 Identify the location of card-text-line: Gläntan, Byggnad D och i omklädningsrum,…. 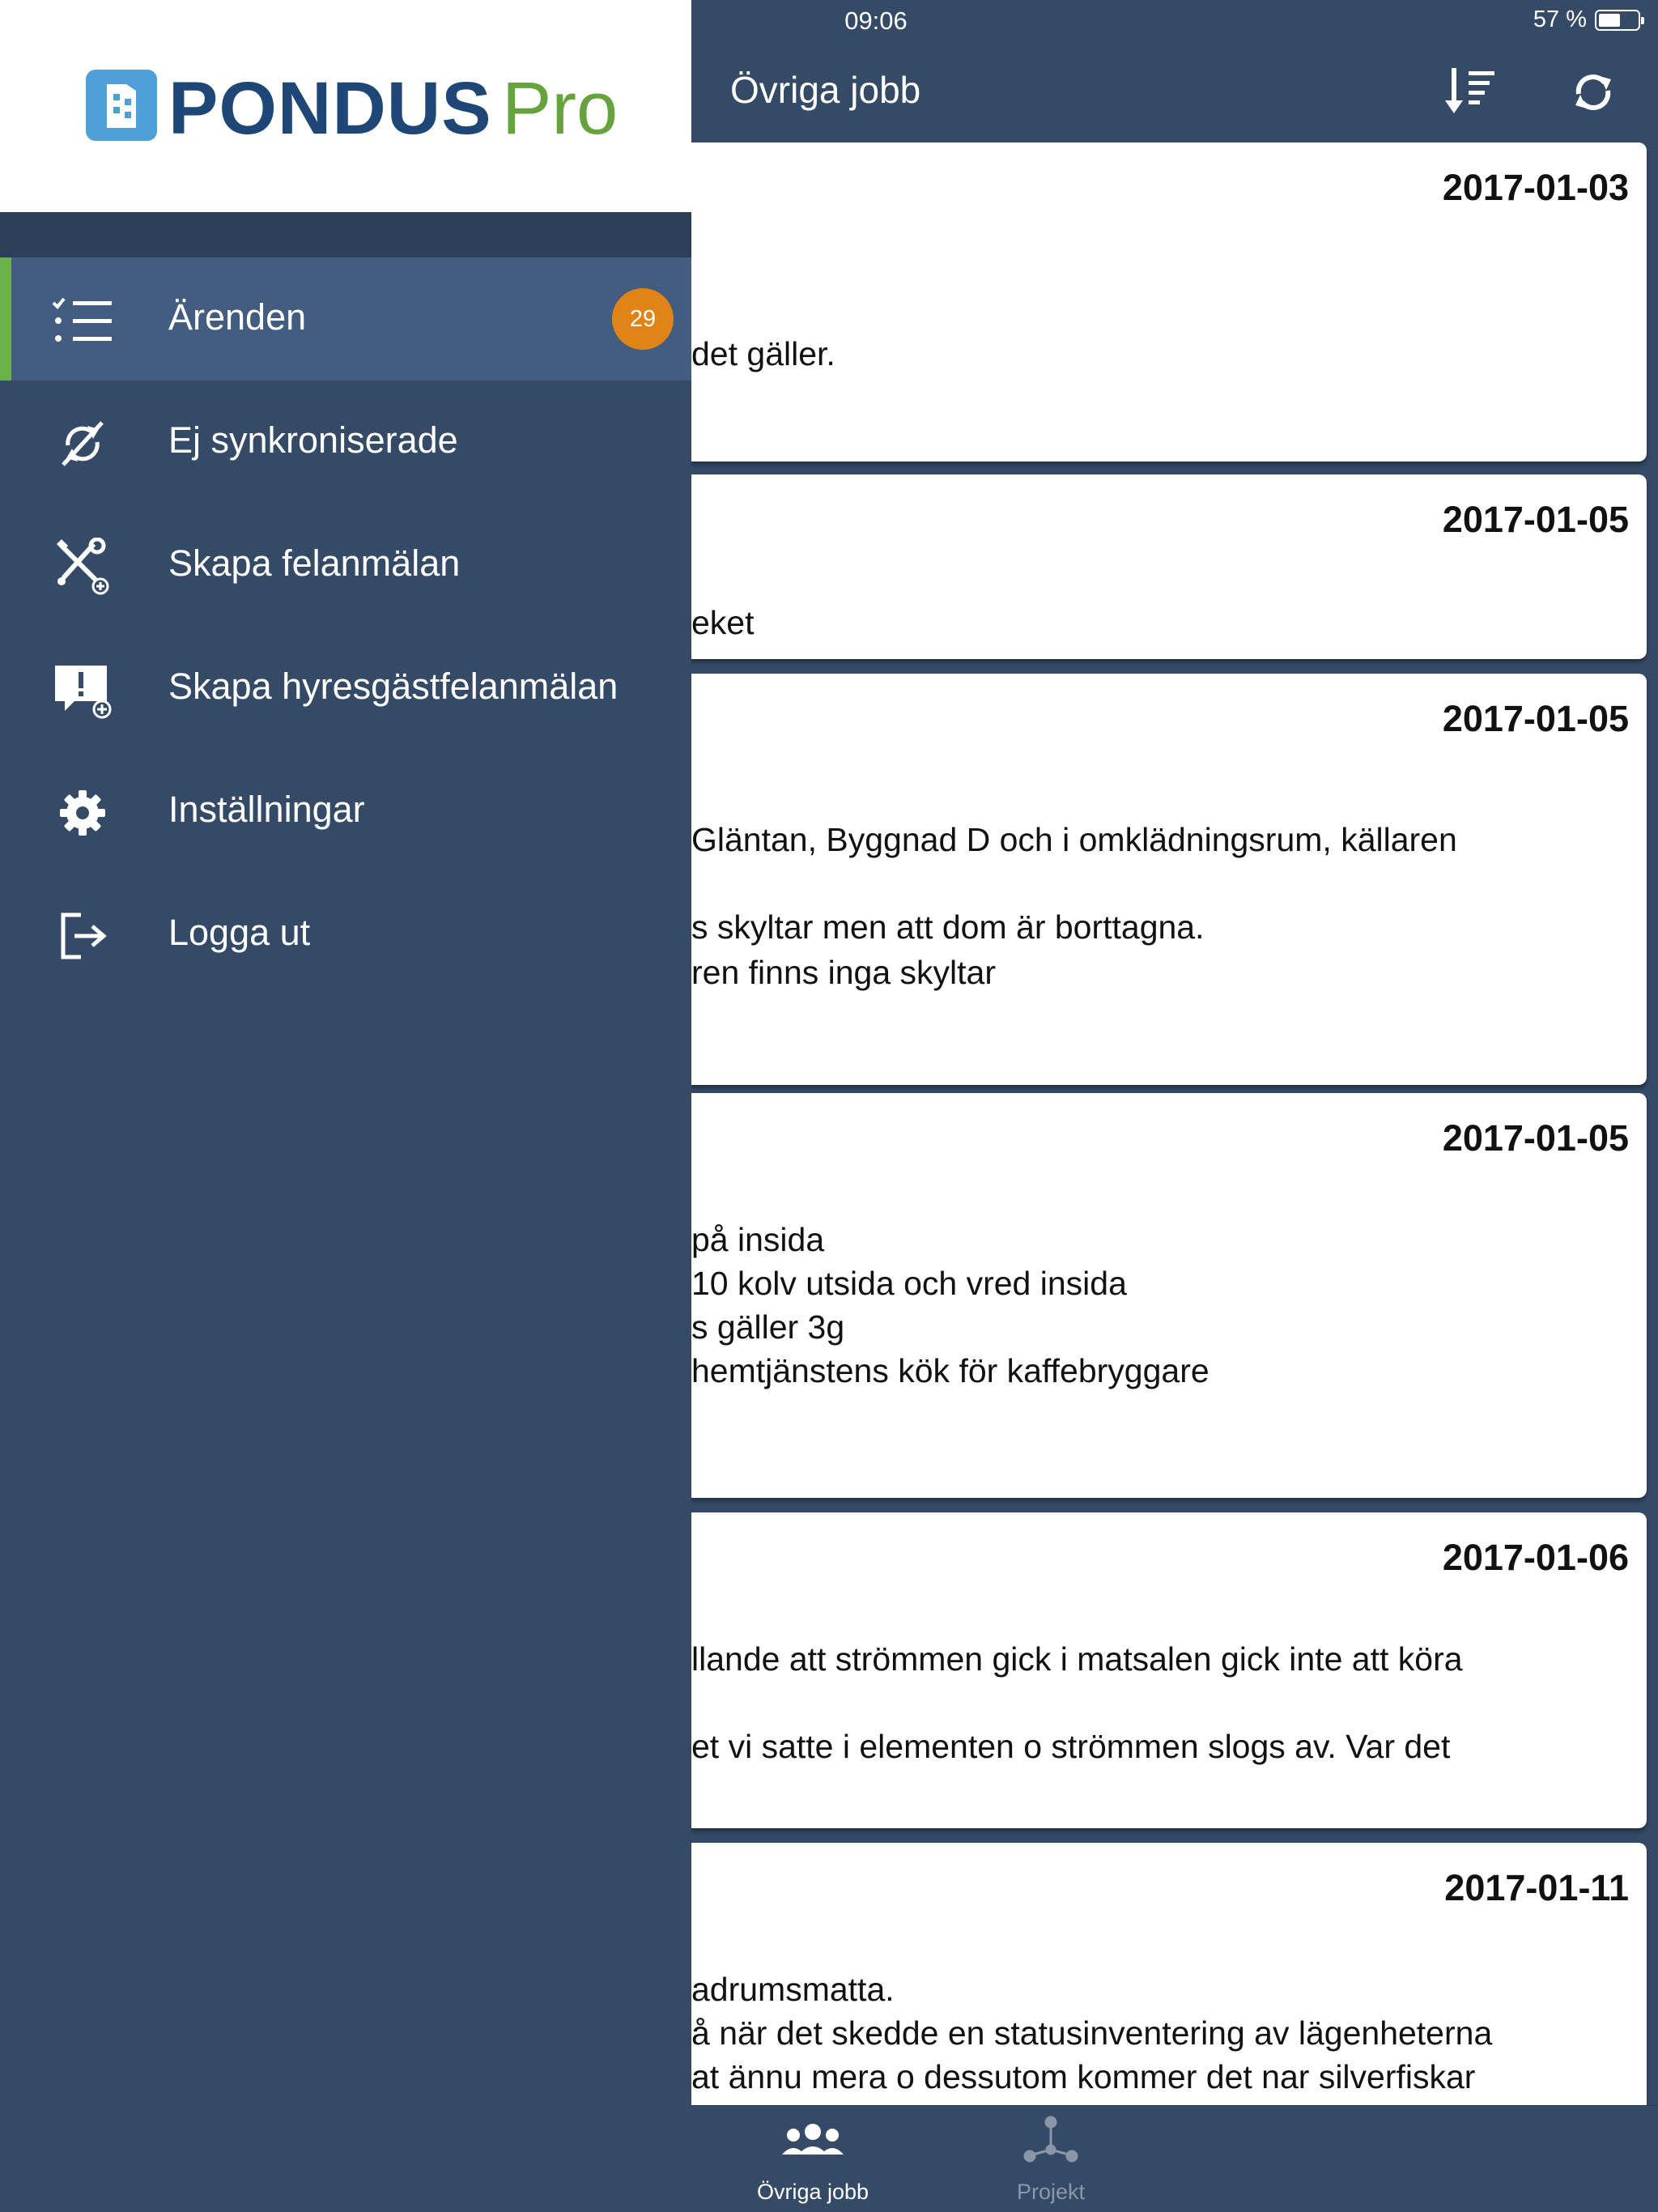
(1074, 840).